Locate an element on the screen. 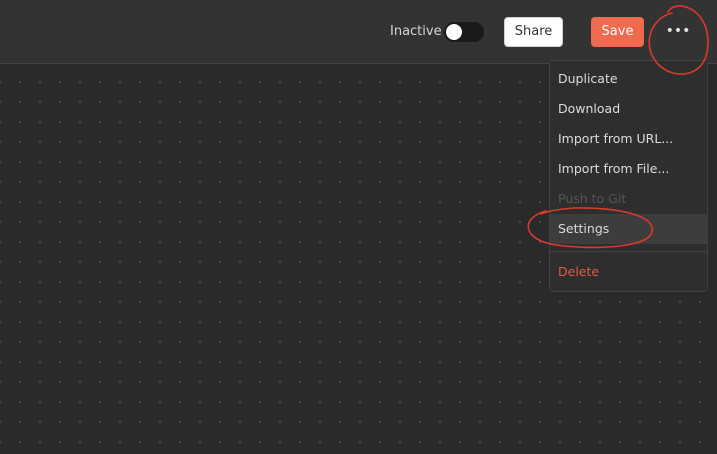  menu-divider is located at coordinates (628, 251).